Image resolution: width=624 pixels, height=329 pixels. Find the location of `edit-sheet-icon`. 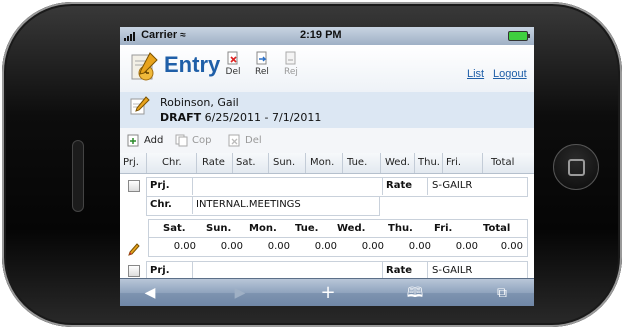

edit-sheet-icon is located at coordinates (140, 105).